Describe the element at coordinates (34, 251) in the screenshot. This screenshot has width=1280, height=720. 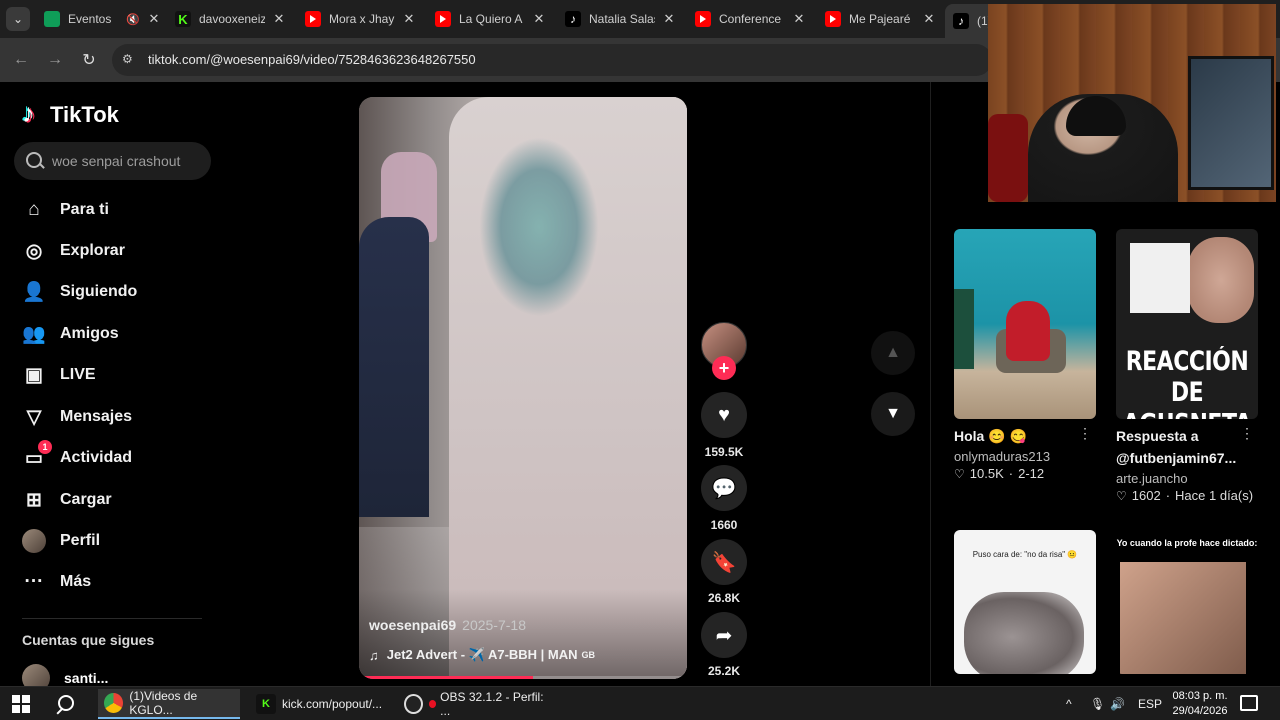
I see `compass-icon: ◎` at that location.